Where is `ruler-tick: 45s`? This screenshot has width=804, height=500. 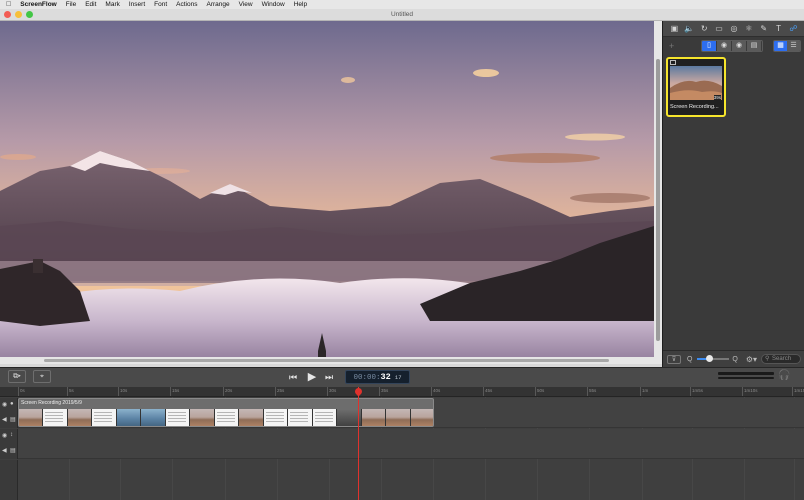 ruler-tick: 45s is located at coordinates (487, 391).